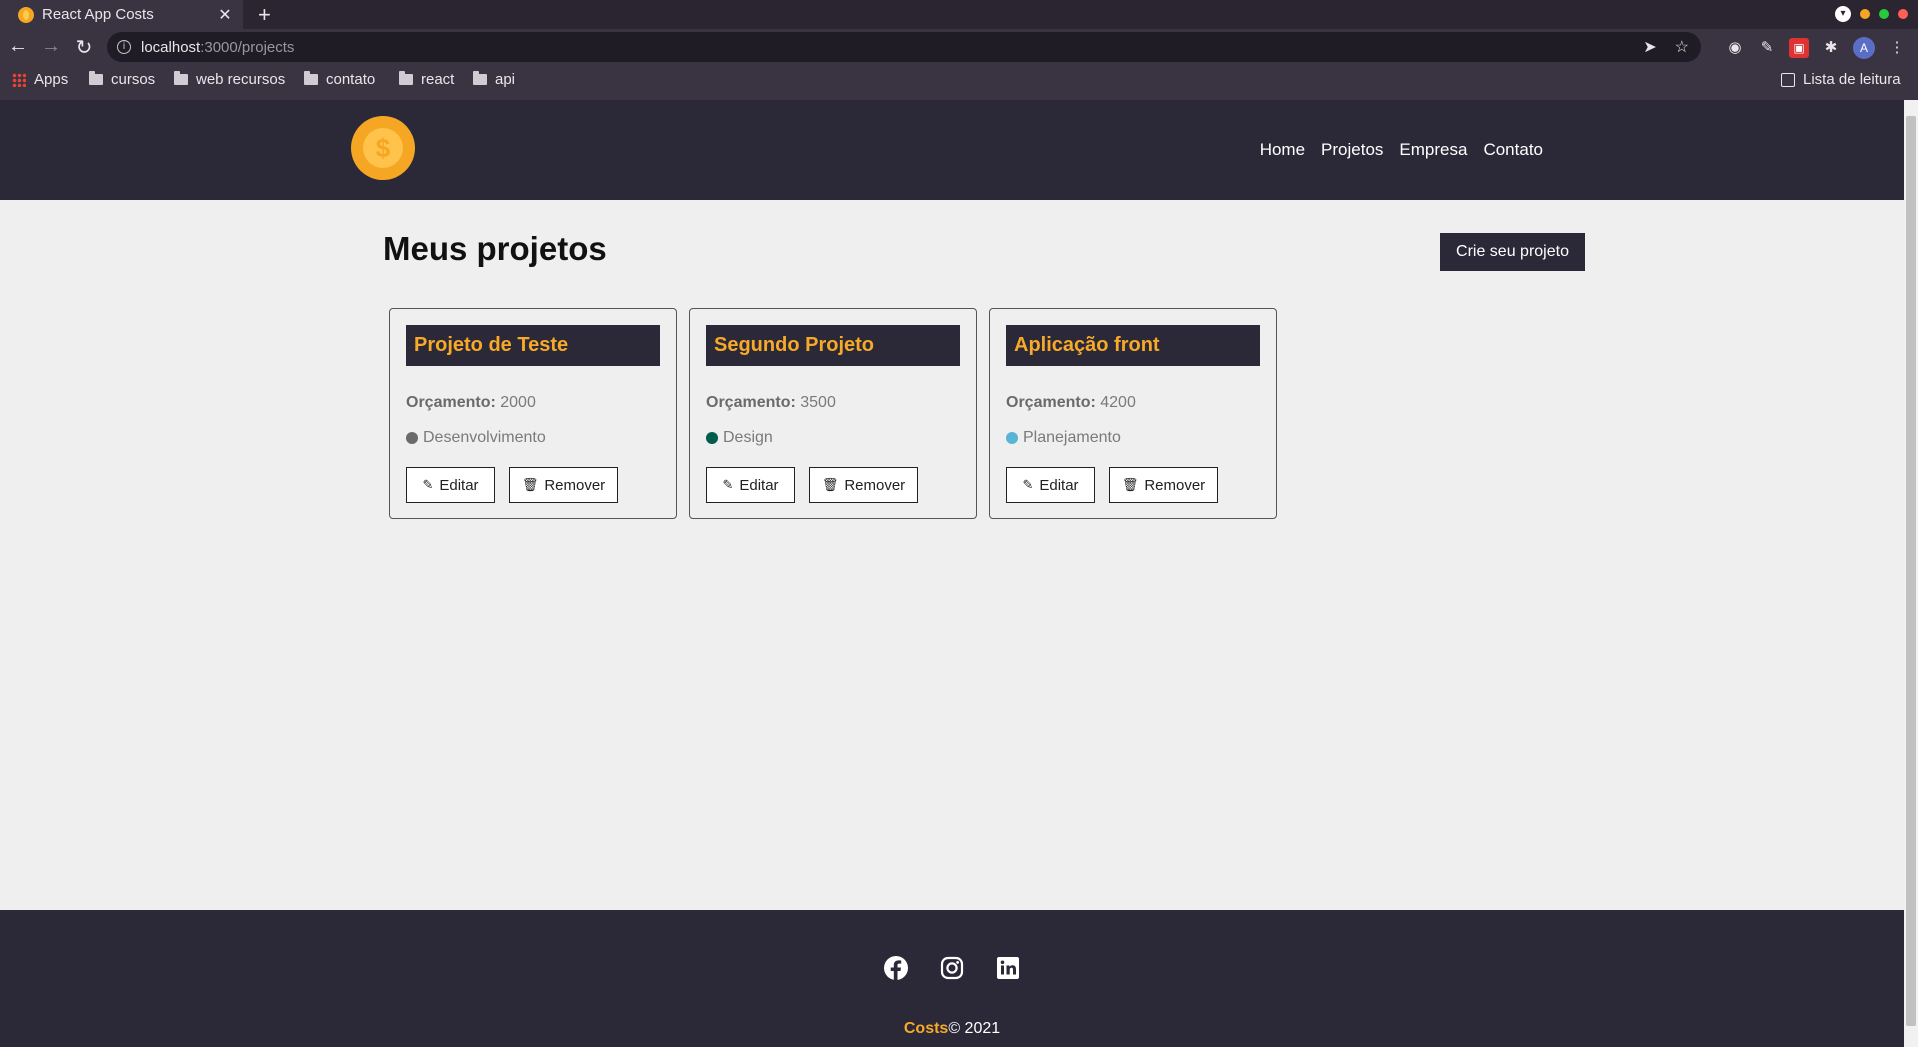 The height and width of the screenshot is (1047, 1918). I want to click on category-label: Planejamento, so click(1072, 437).